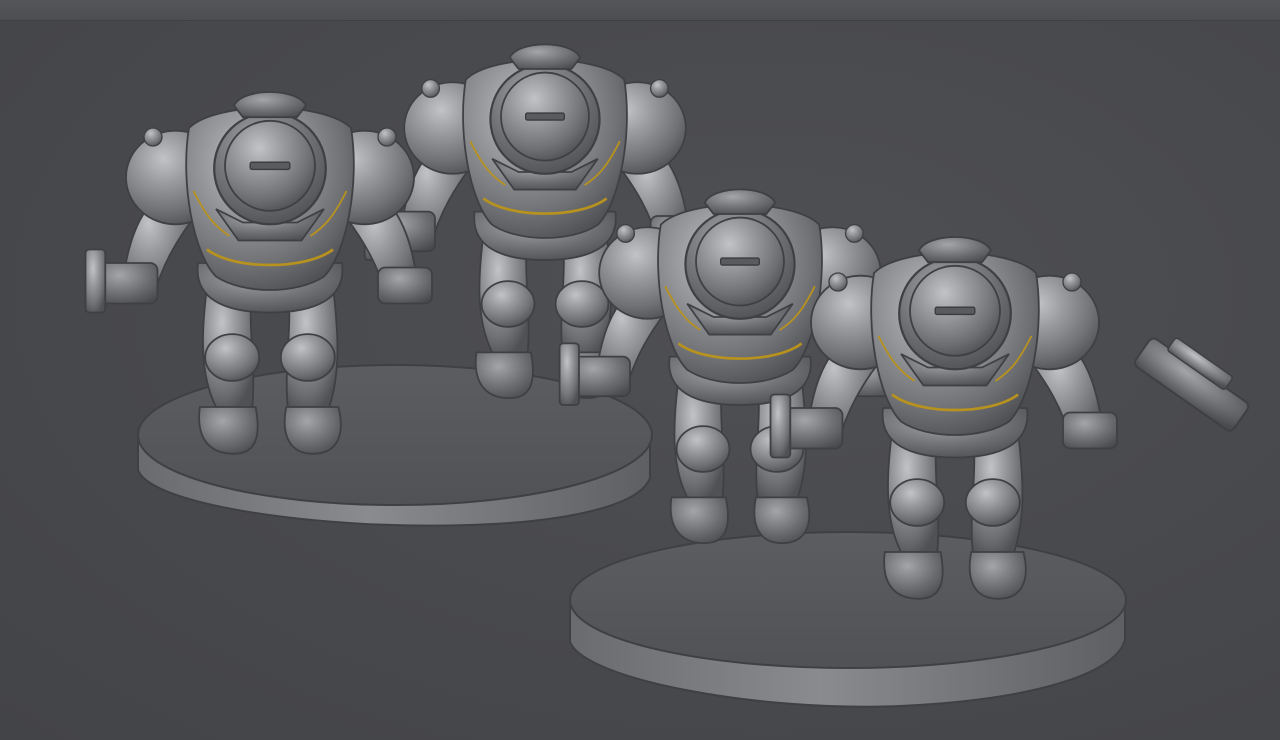 The height and width of the screenshot is (740, 1280). What do you see at coordinates (848, 619) in the screenshot?
I see `base-right` at bounding box center [848, 619].